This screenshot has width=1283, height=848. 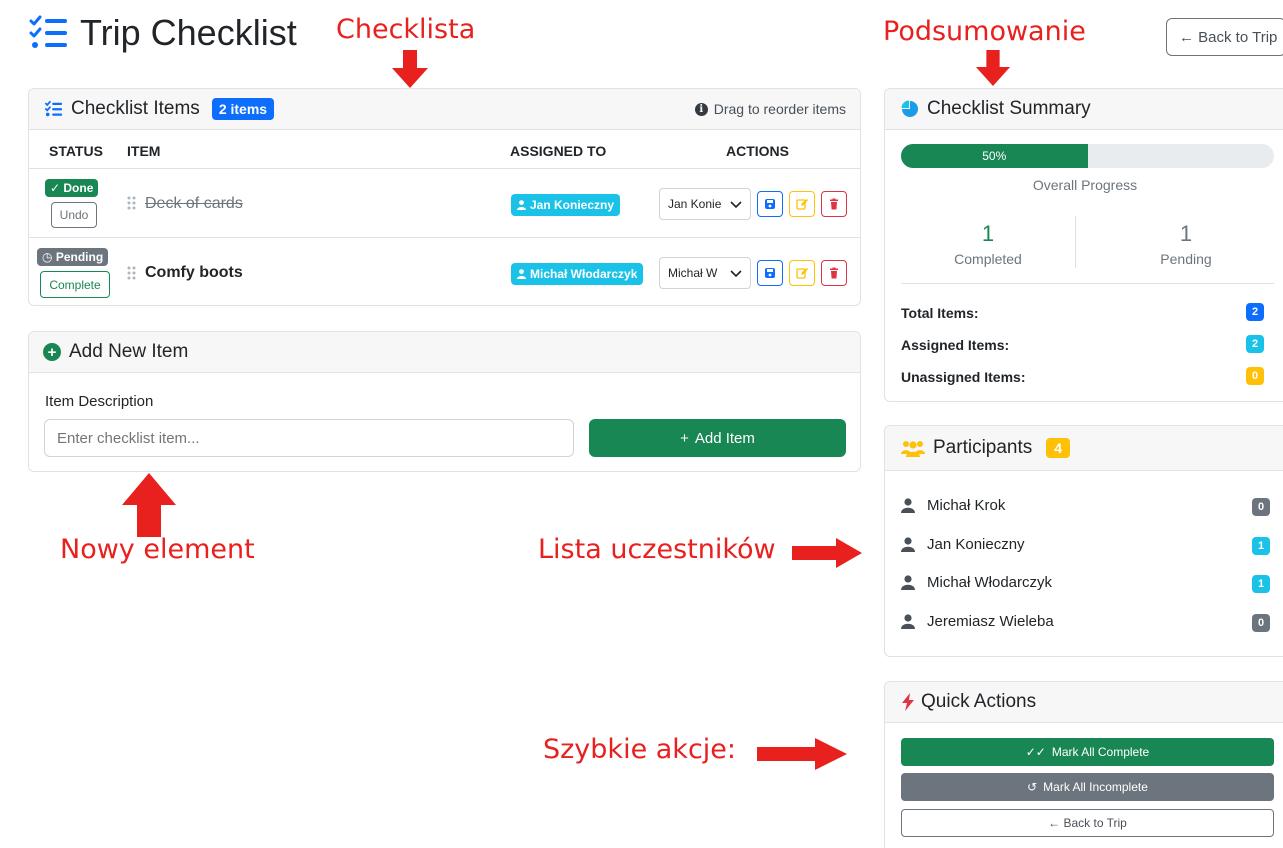 What do you see at coordinates (57, 188) in the screenshot?
I see `check-icon: ✓` at bounding box center [57, 188].